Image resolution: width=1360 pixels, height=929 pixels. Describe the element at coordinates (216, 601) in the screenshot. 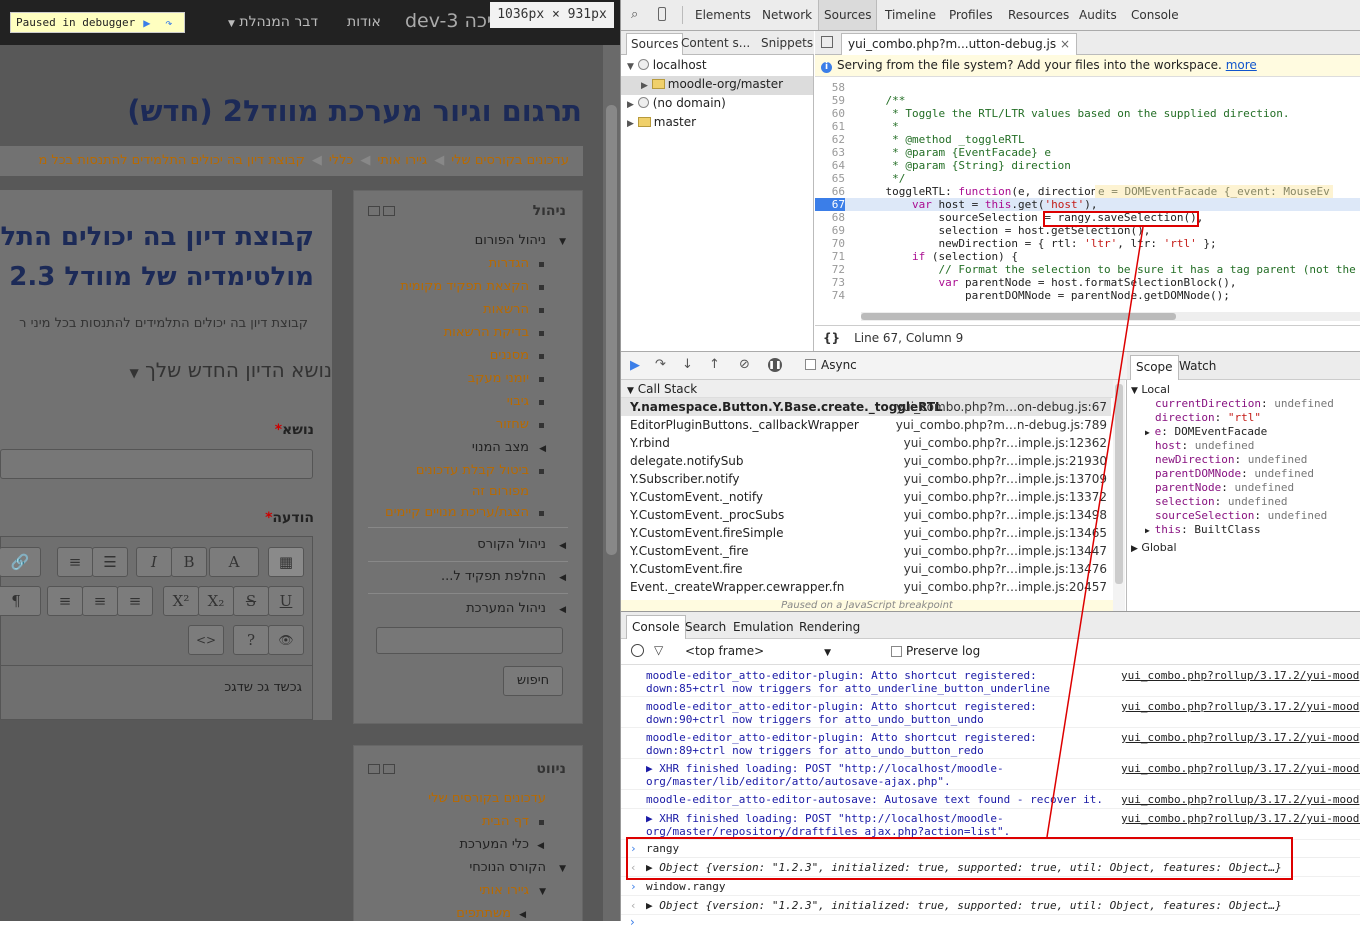

I see `subscript-button: X₂` at that location.